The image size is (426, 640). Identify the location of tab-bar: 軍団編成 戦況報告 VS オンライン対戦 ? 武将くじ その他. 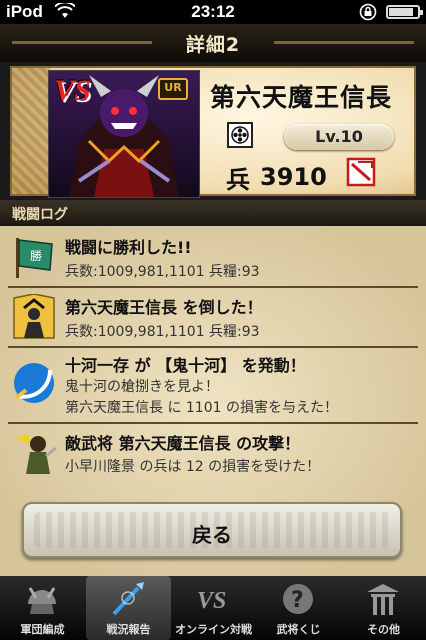
(213, 608).